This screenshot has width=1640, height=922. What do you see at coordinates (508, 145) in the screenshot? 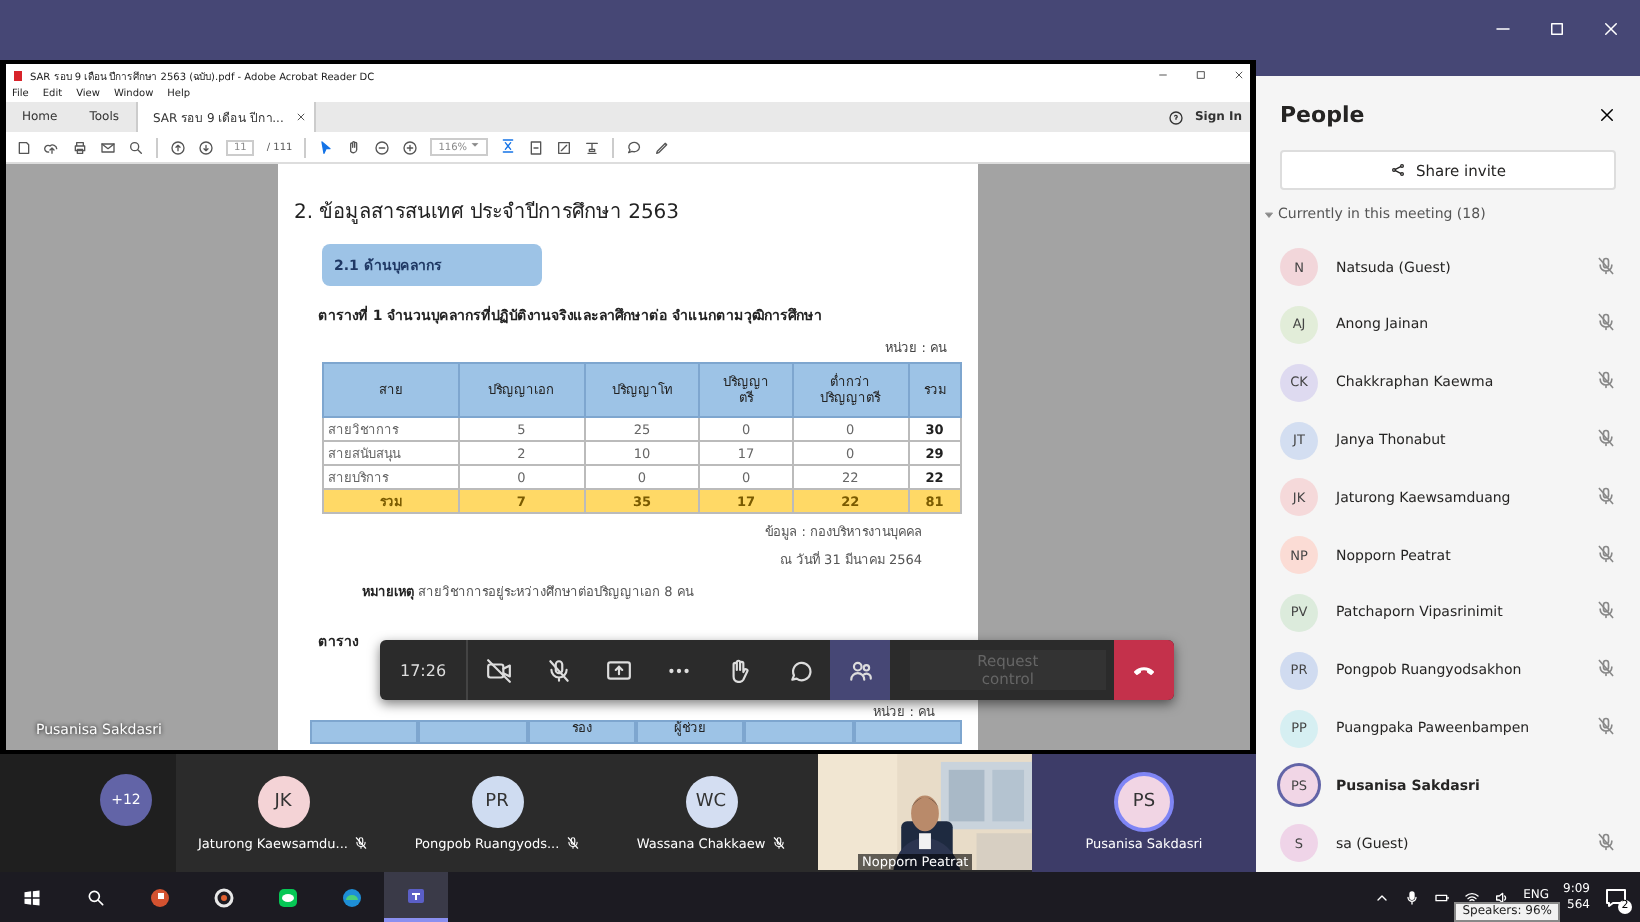
I see `fit-page-icon` at bounding box center [508, 145].